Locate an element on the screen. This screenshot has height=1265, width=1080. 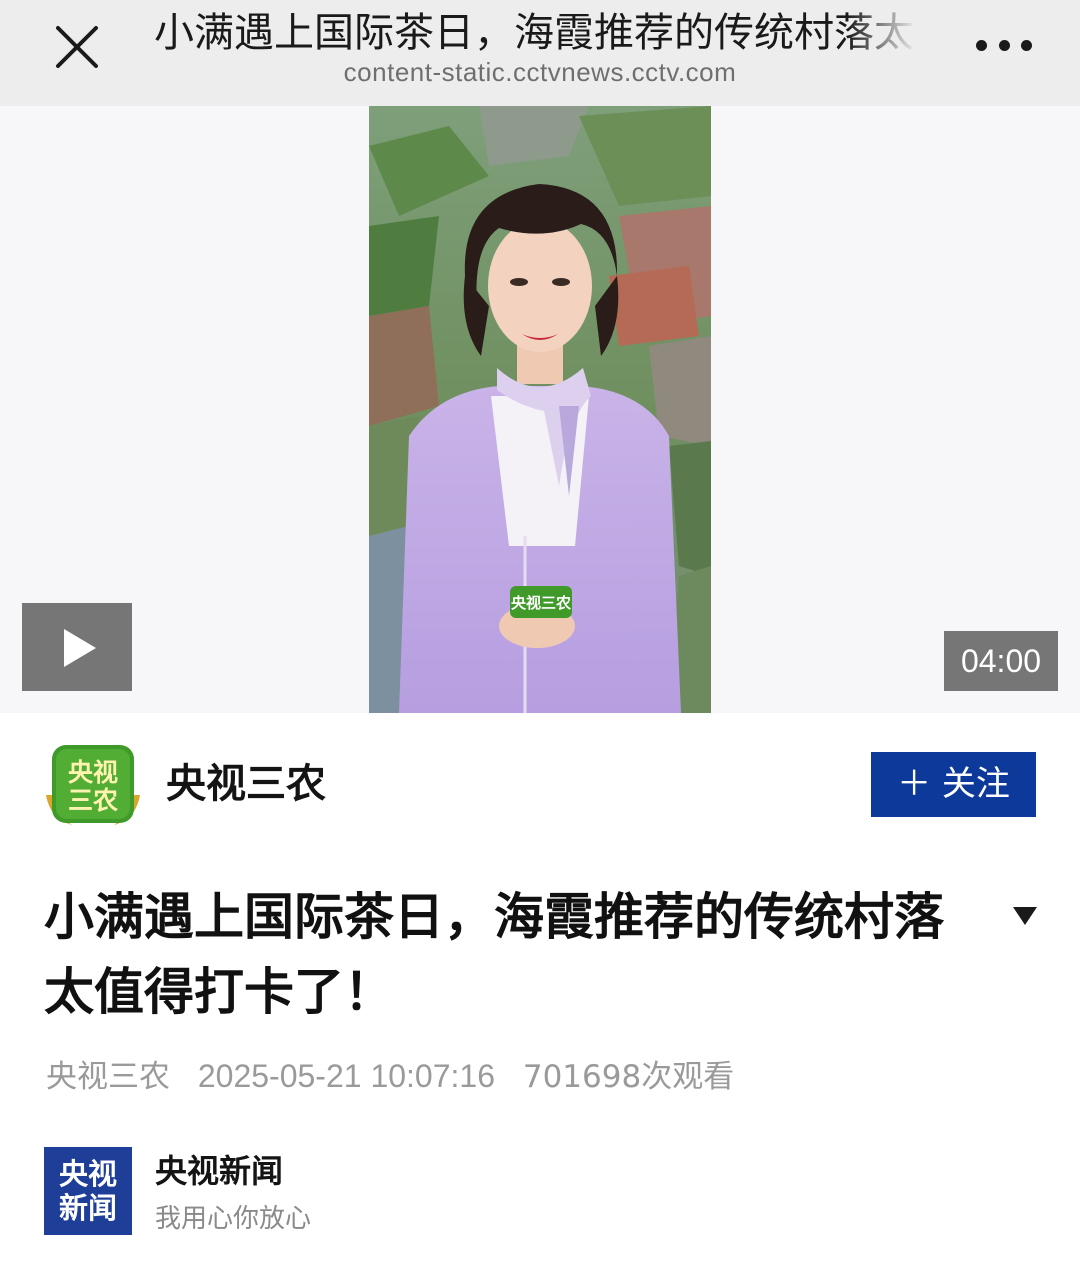
article-headline: 小满遇上国际茶日，海霞推荐的传统村落太值得打卡了！ is located at coordinates (494, 954).